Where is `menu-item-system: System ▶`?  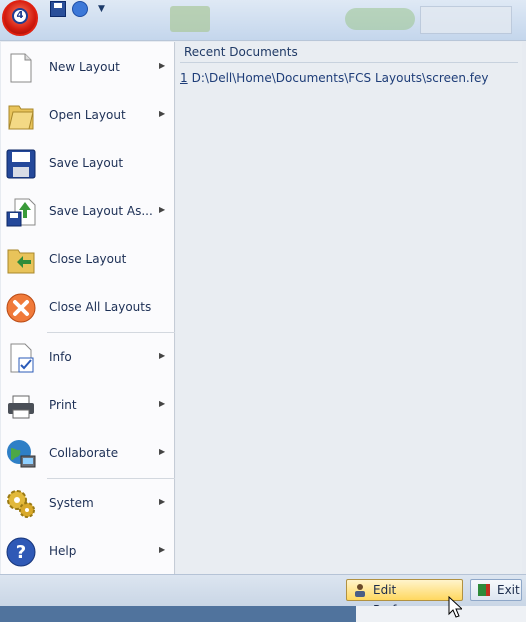 menu-item-system: System ▶ is located at coordinates (87, 504).